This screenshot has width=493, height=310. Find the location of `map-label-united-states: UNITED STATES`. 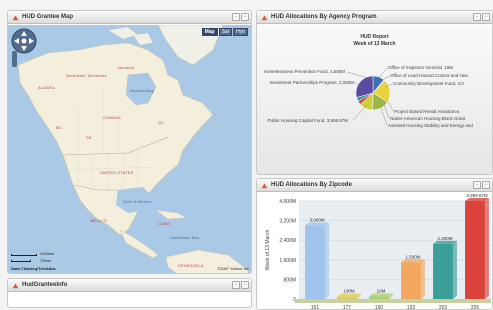

map-label-united-states: UNITED STATES is located at coordinates (117, 172).